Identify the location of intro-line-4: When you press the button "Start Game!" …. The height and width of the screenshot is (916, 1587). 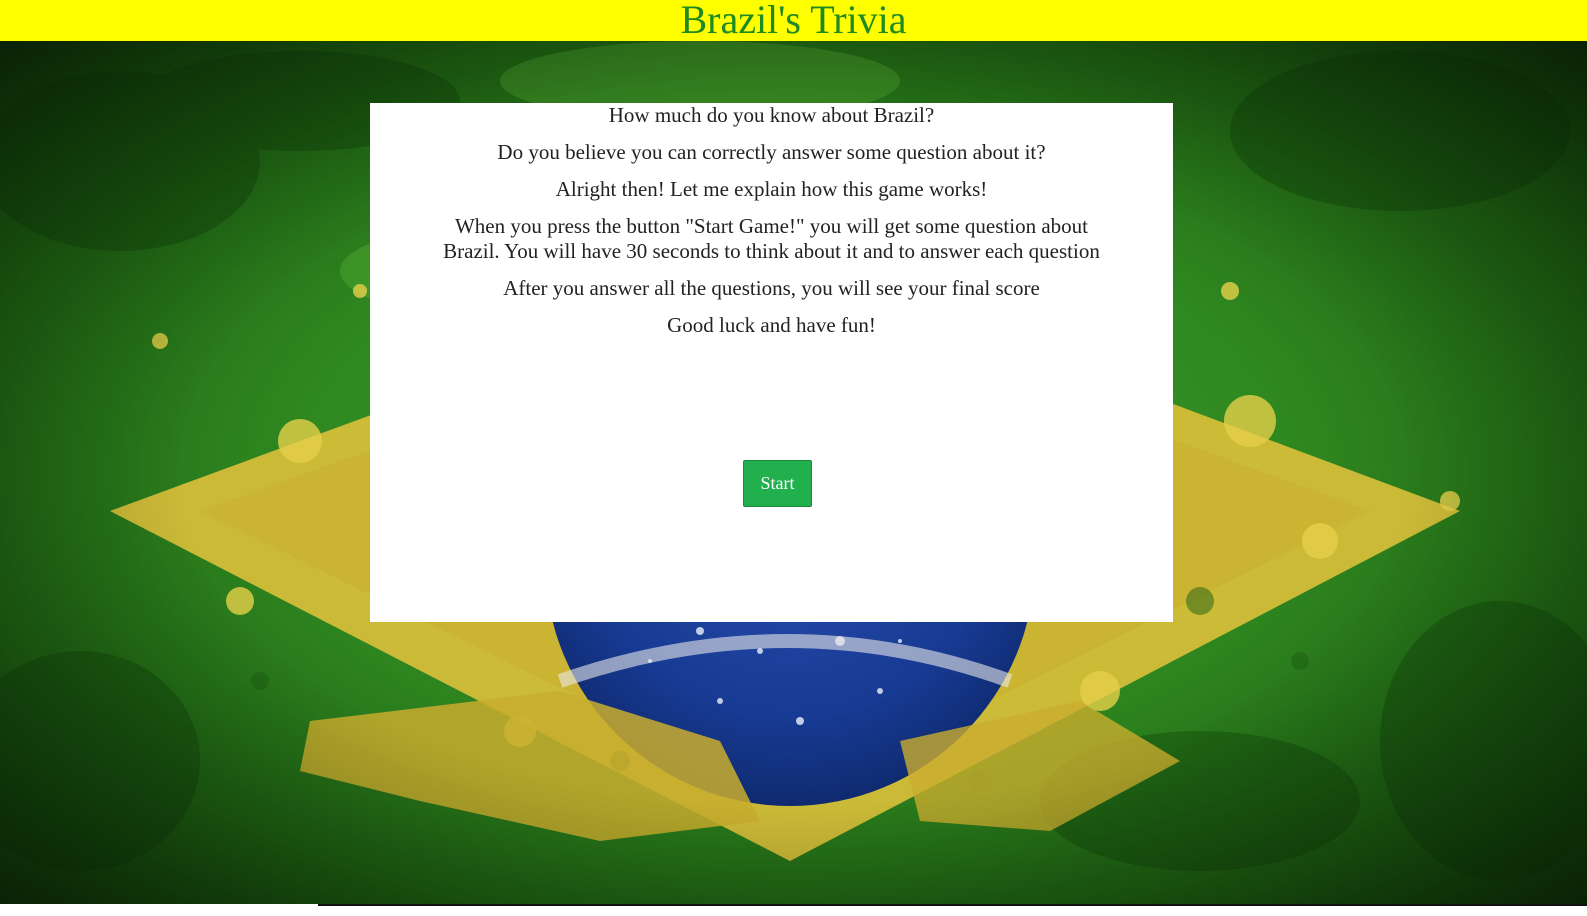
(771, 238).